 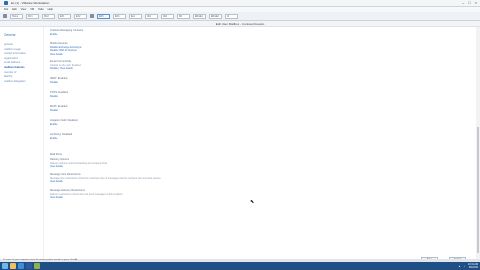 I want to click on disable-owa-devices-link: Disable OWA for Devices, so click(x=200, y=50).